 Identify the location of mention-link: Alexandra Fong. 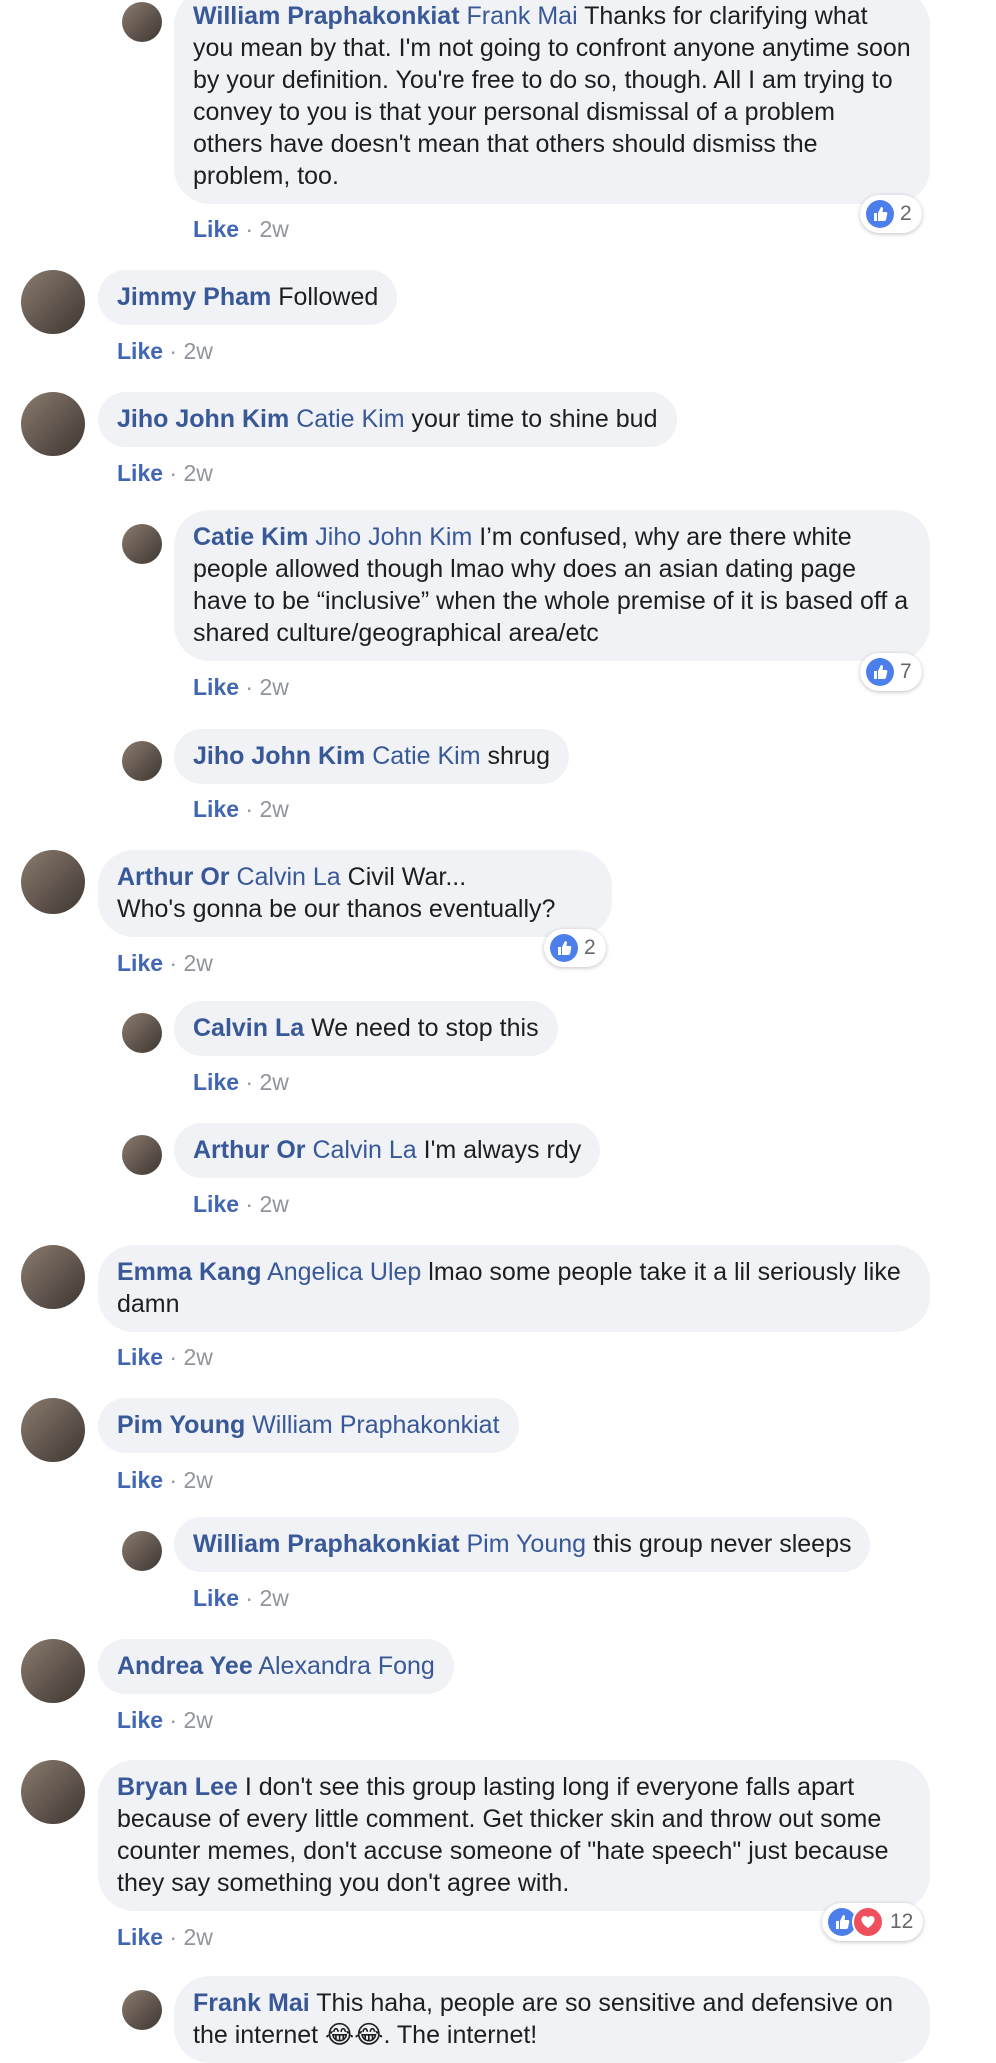
(346, 1666).